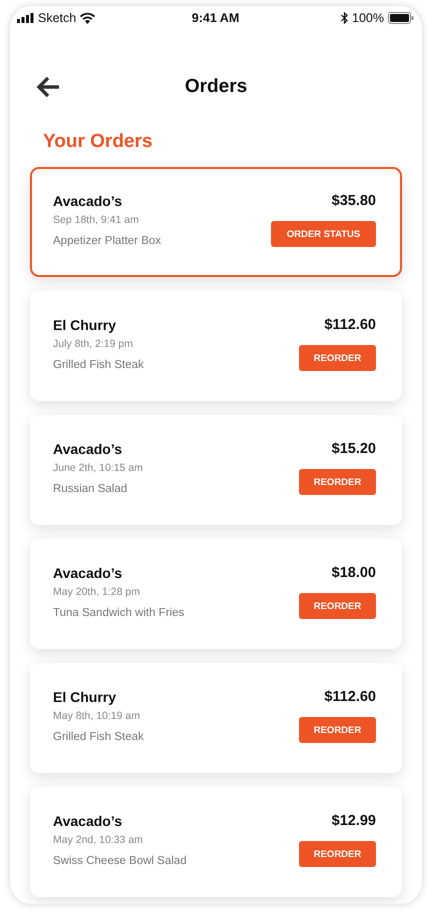 The image size is (432, 915). I want to click on order-date: May 8th, 10:19 am, so click(97, 716).